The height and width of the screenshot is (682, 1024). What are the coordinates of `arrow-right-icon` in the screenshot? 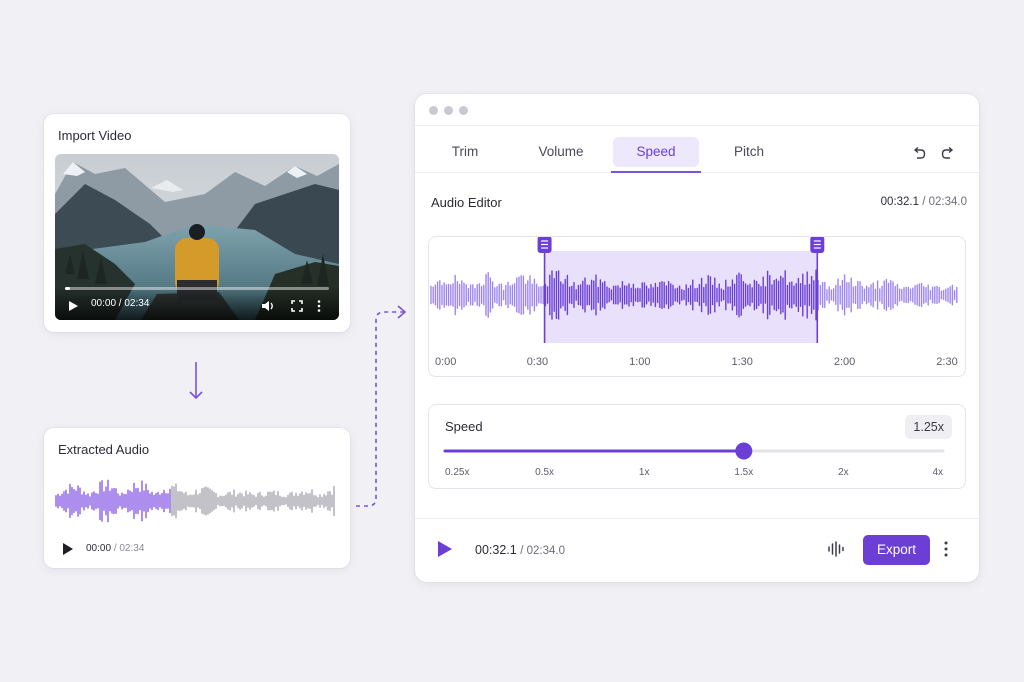 It's located at (381, 406).